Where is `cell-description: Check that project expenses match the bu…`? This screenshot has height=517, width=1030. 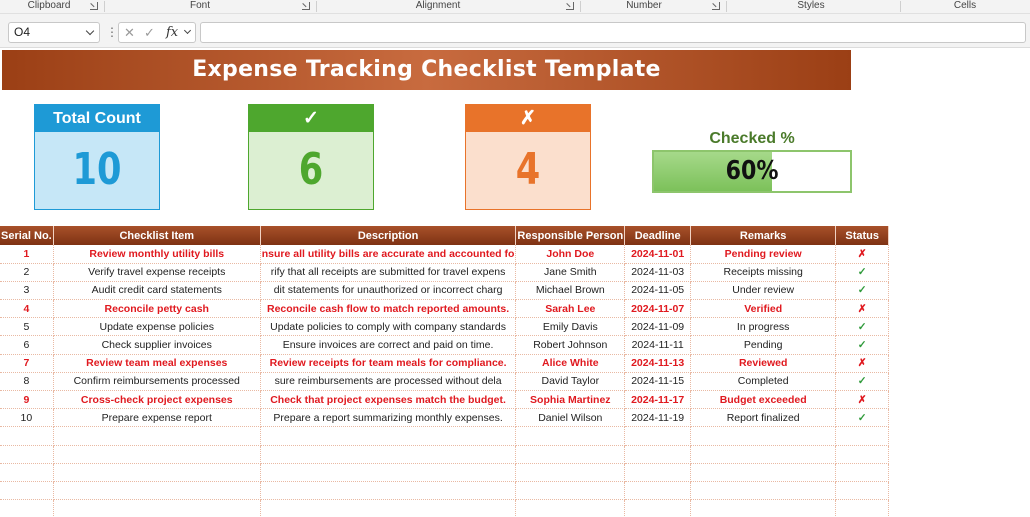 cell-description: Check that project expenses match the bu… is located at coordinates (388, 400).